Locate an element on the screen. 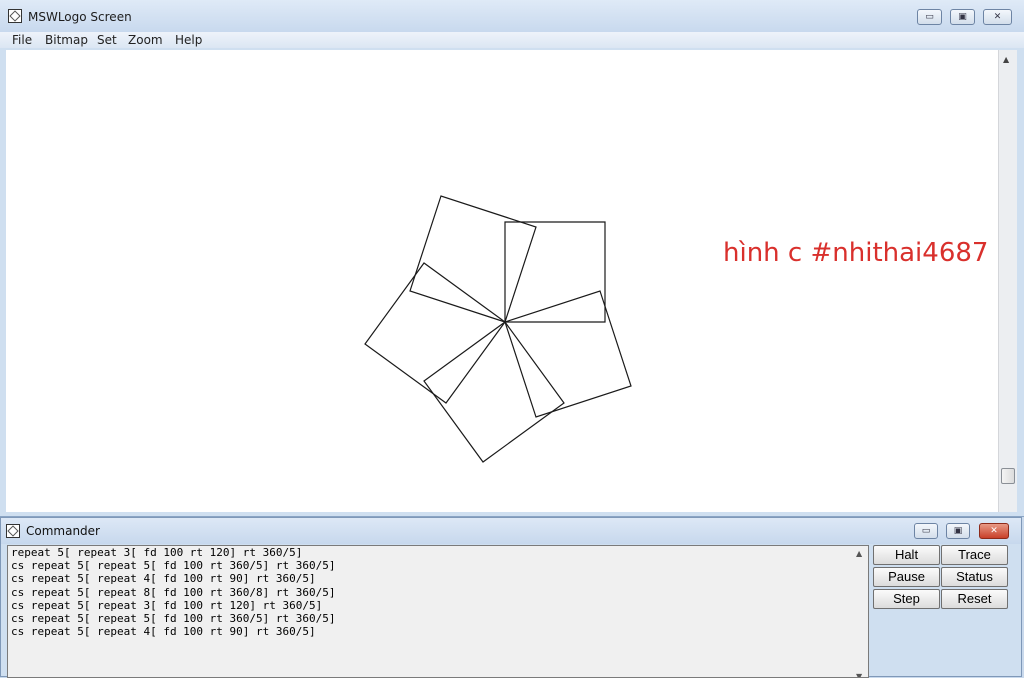  menu-help: Help is located at coordinates (188, 40).